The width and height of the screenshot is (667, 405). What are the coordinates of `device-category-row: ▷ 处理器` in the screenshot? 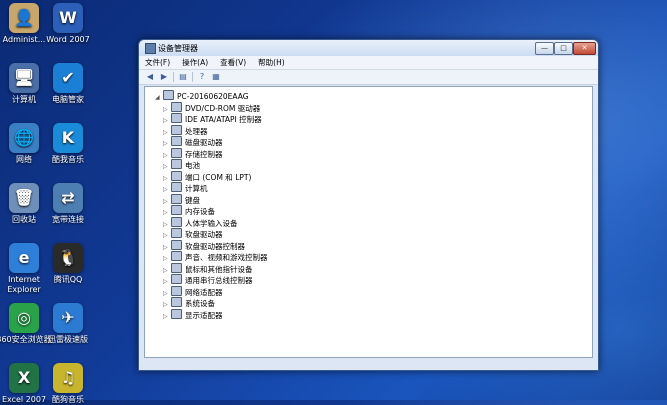 It's located at (208, 130).